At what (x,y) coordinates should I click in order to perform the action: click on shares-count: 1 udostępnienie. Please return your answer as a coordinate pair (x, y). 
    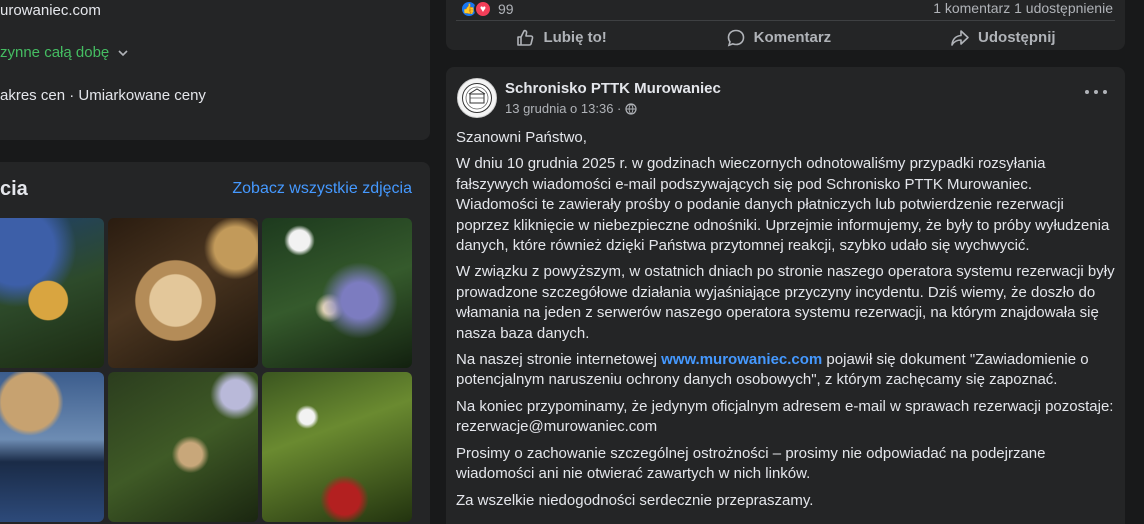
    Looking at the image, I should click on (1063, 8).